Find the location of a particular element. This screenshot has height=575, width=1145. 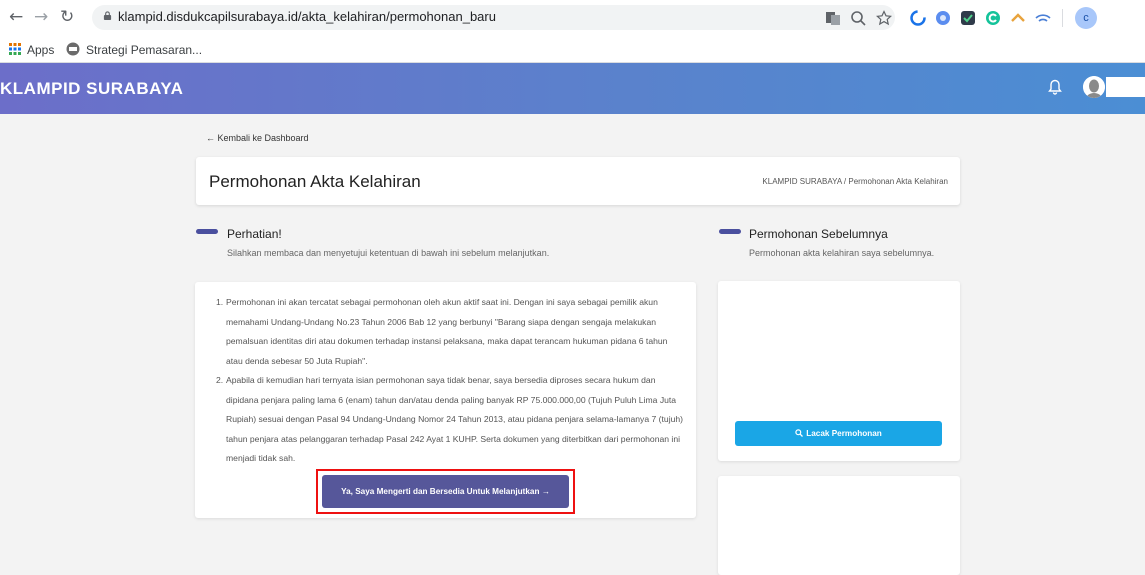

reload-icon: ↻ is located at coordinates (67, 17).